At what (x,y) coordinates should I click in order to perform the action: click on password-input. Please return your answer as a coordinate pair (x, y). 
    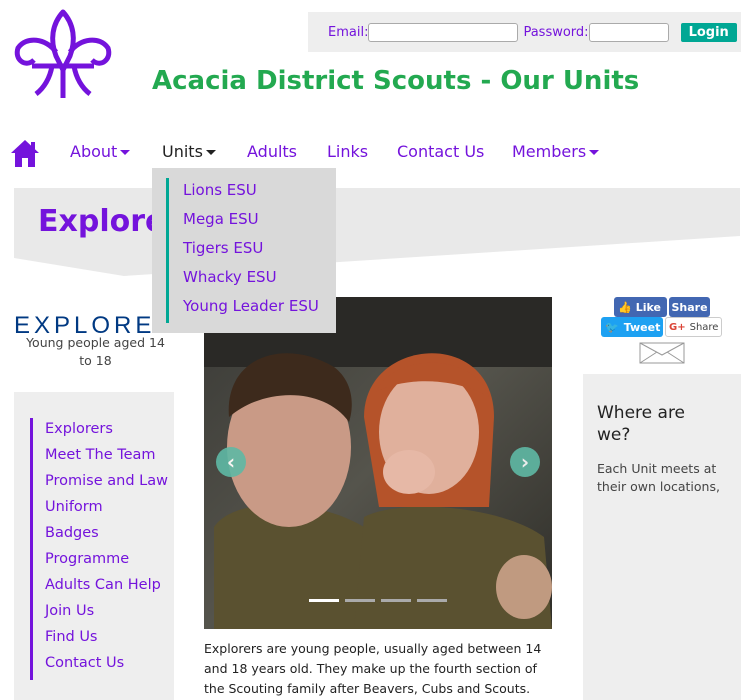
    Looking at the image, I should click on (628, 32).